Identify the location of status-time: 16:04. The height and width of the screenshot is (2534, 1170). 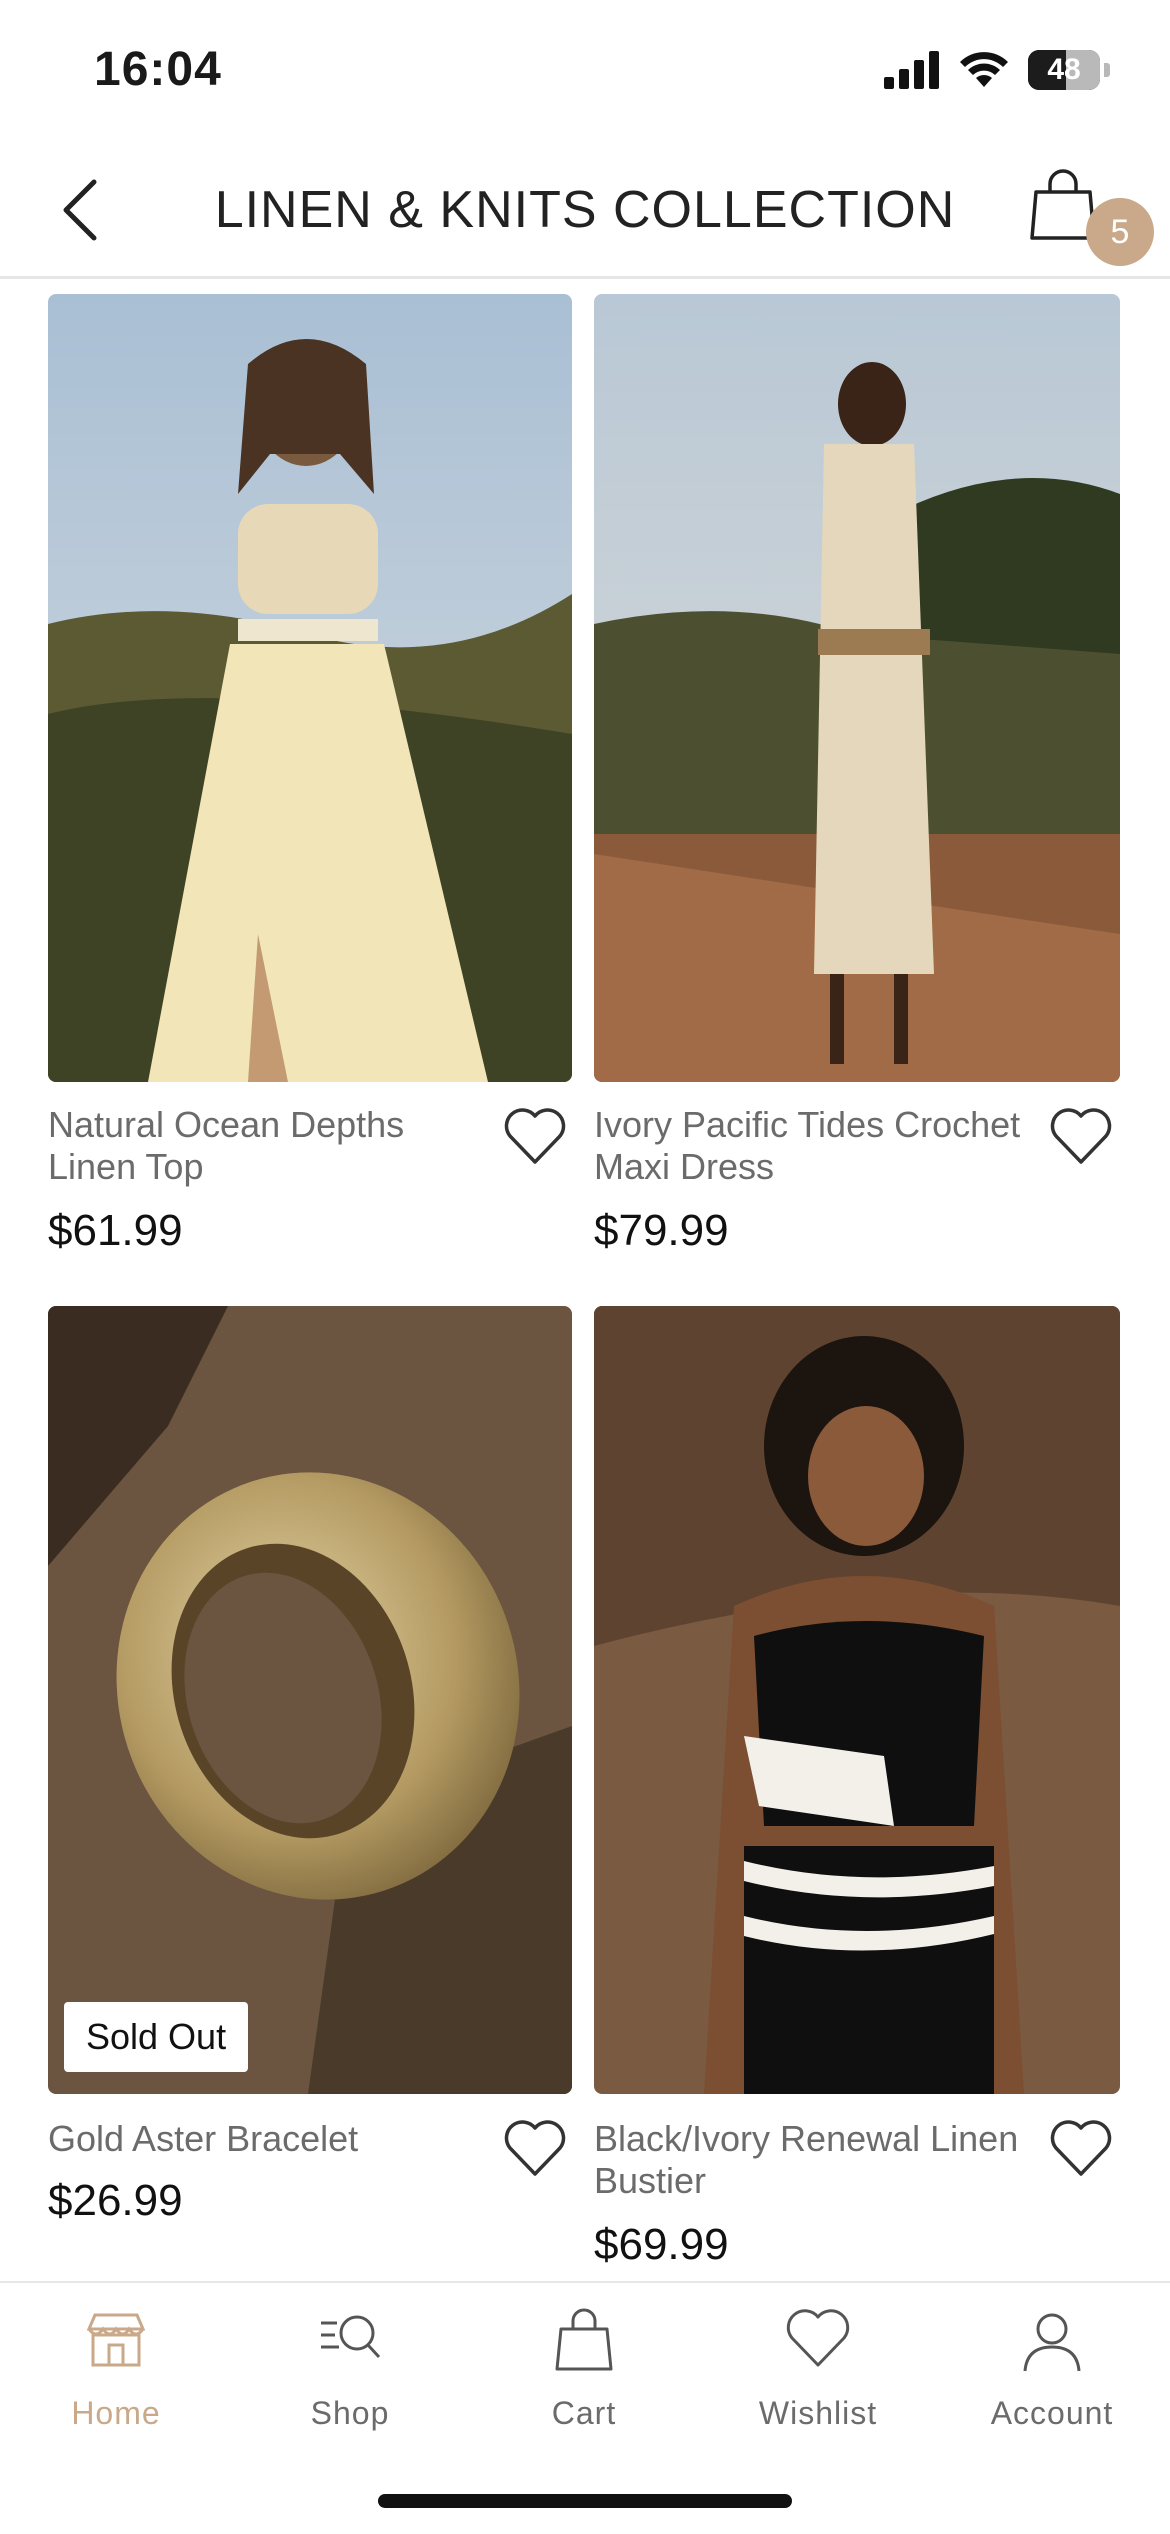
(158, 69).